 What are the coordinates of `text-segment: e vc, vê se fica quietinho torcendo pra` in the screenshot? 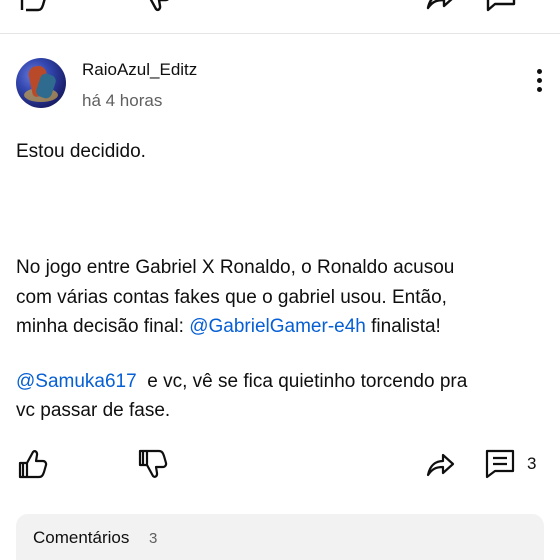 It's located at (302, 381).